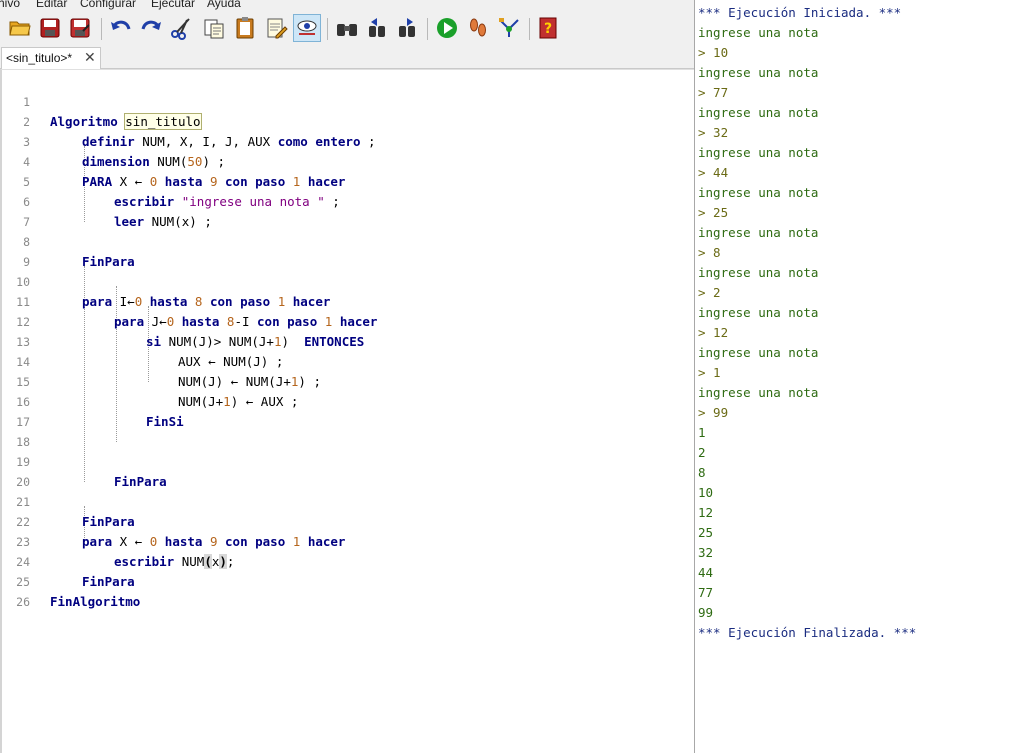  Describe the element at coordinates (347, 430) in the screenshot. I see `code-line: 18` at that location.